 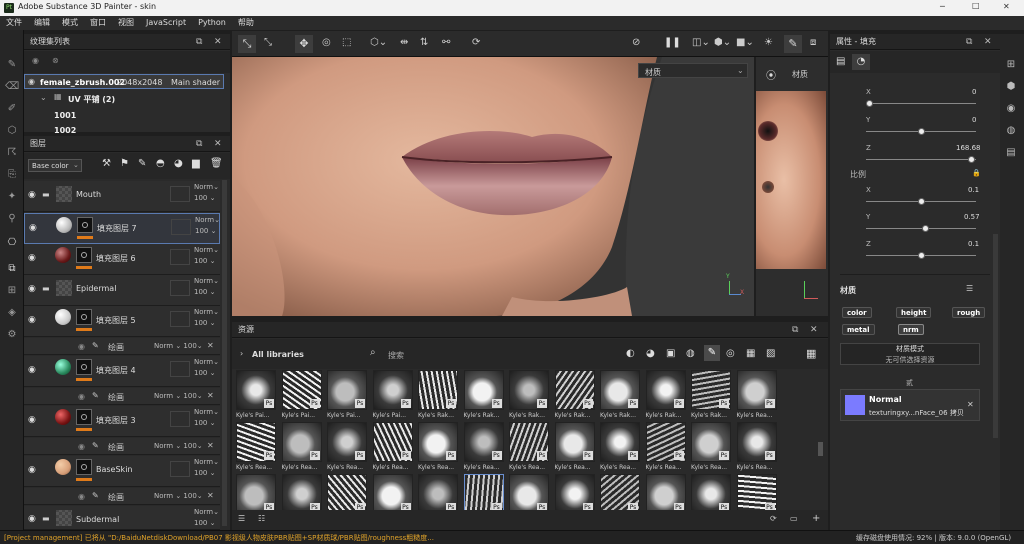 I want to click on screenshot-icon: ⧈, so click(x=813, y=42).